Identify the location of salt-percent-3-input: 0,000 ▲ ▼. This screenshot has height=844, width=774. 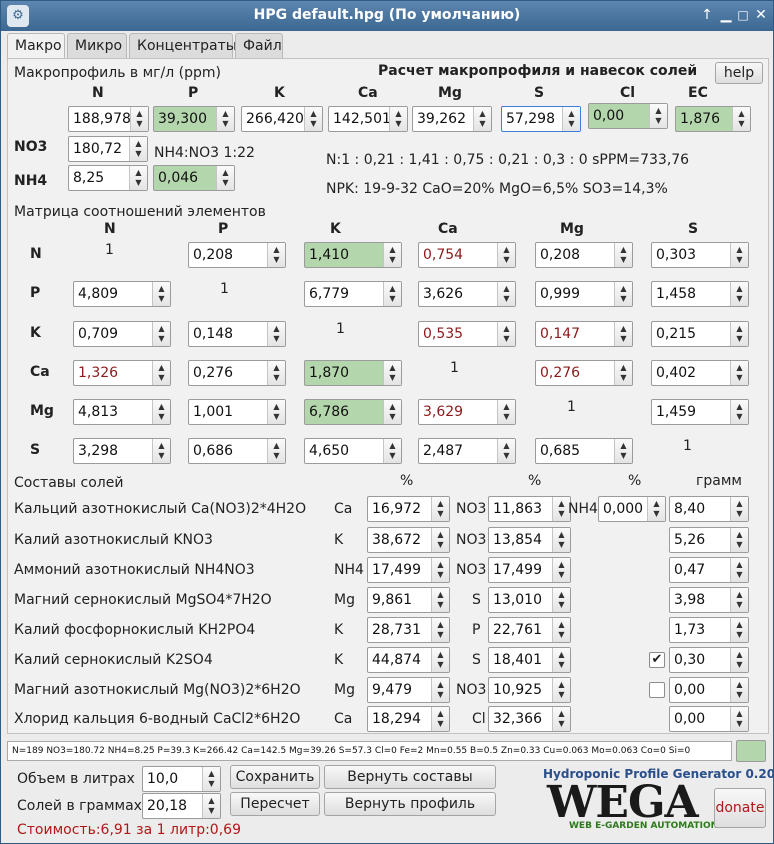
(632, 509).